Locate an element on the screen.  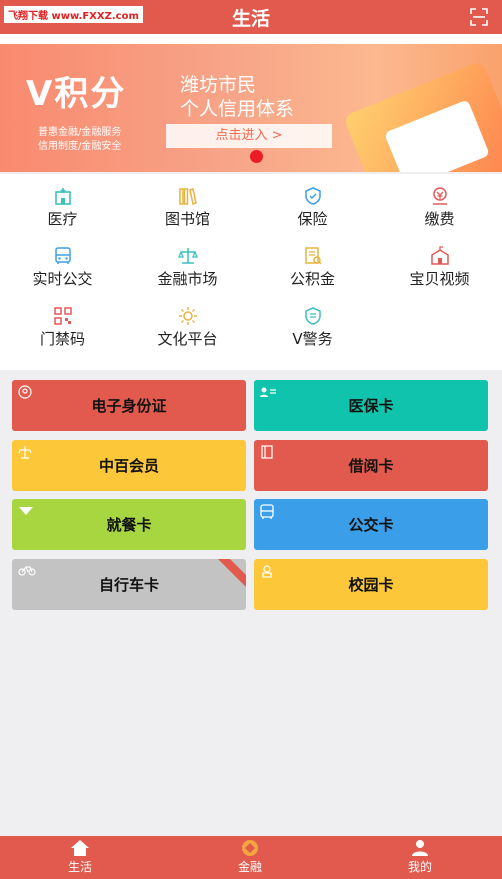
fund-icon is located at coordinates (313, 256).